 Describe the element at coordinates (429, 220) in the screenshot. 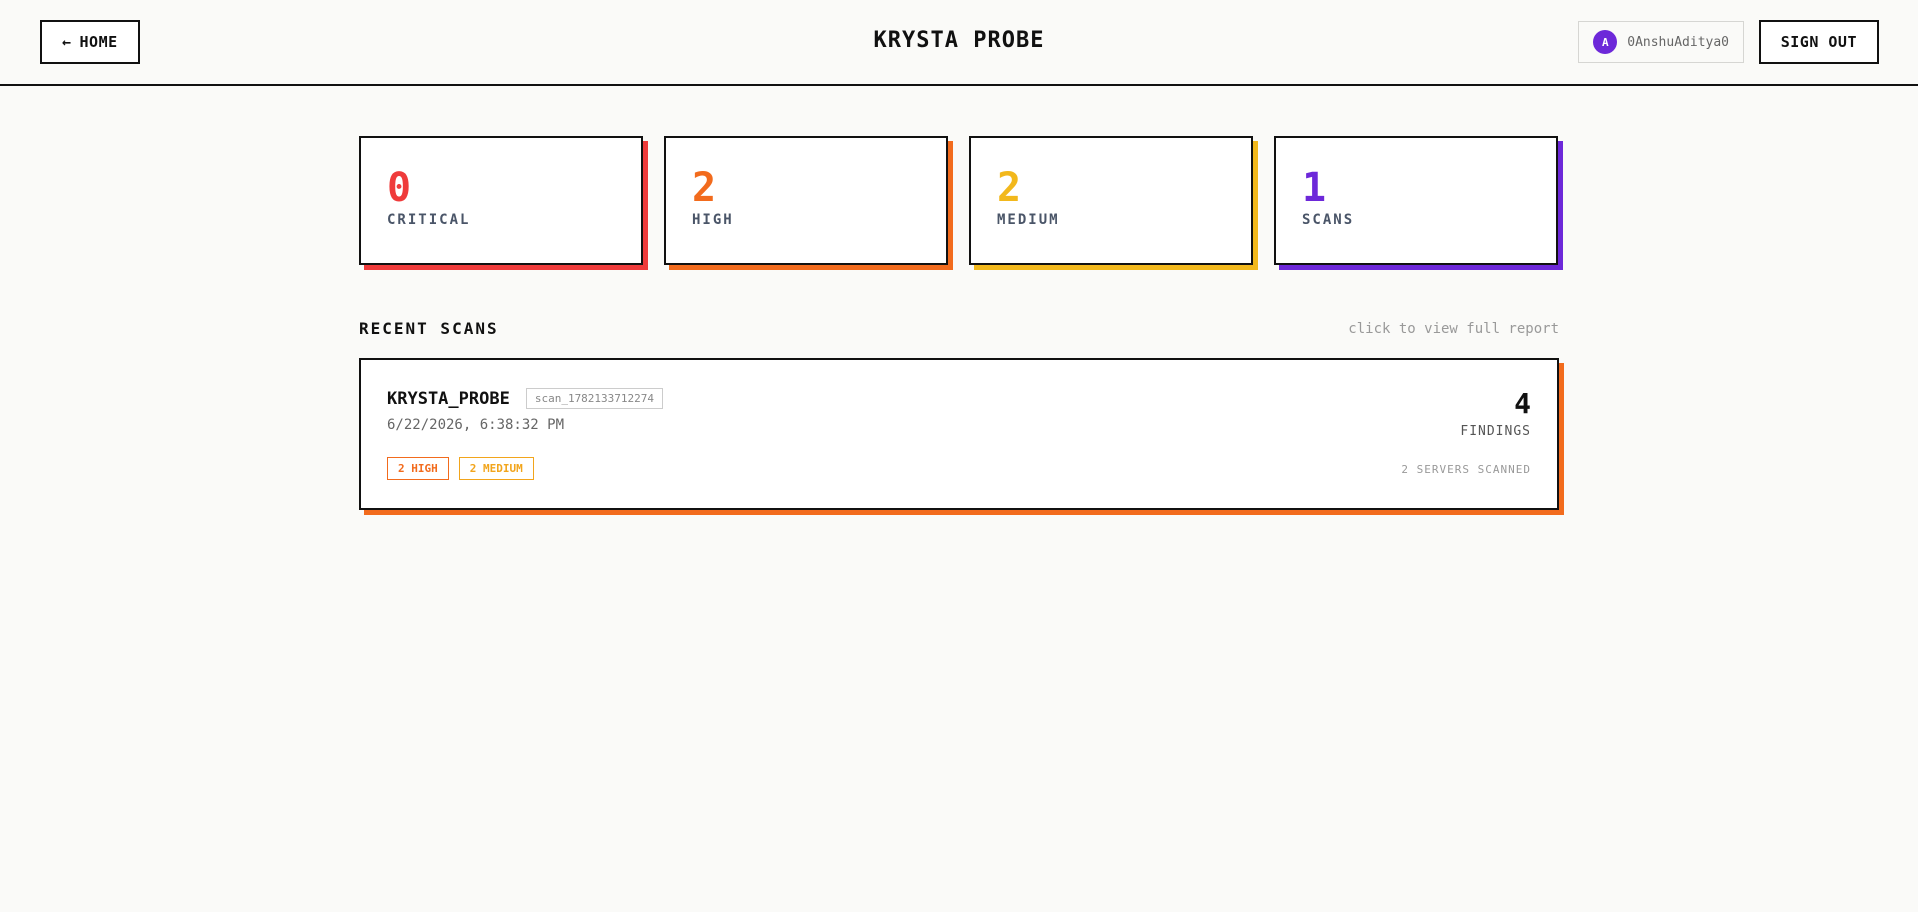

I see `stat-label-critical: CRITICAL` at that location.